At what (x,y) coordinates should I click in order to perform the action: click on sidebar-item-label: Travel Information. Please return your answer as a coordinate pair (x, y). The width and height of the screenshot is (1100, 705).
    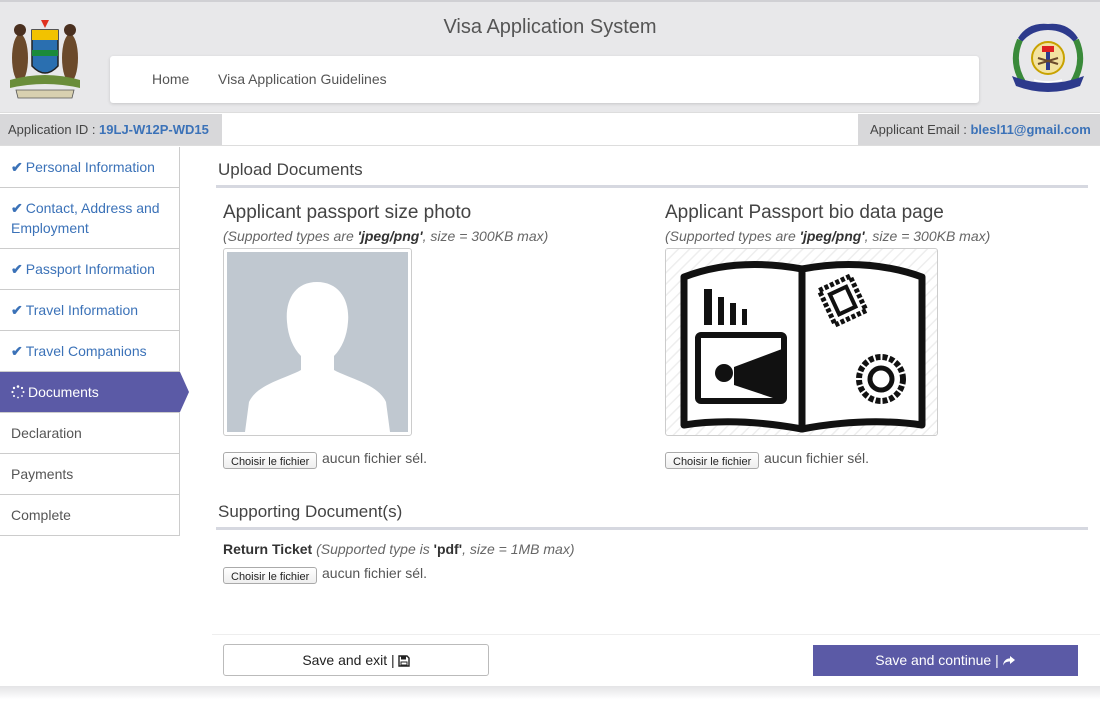
    Looking at the image, I should click on (82, 310).